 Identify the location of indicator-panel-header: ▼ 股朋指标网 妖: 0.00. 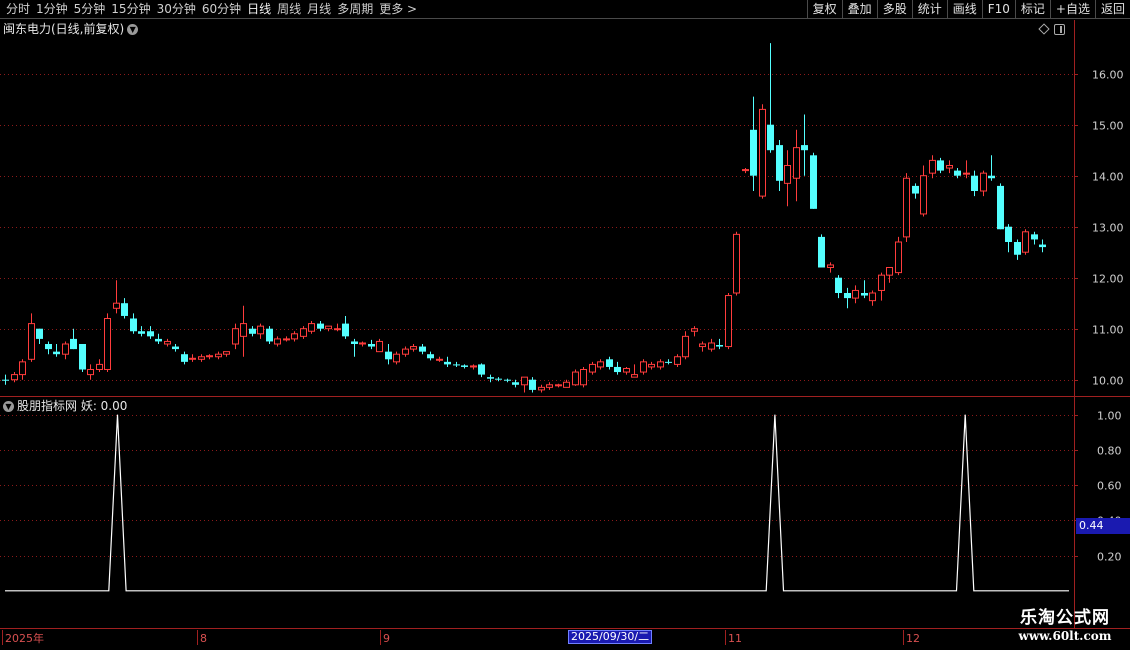
(63, 406).